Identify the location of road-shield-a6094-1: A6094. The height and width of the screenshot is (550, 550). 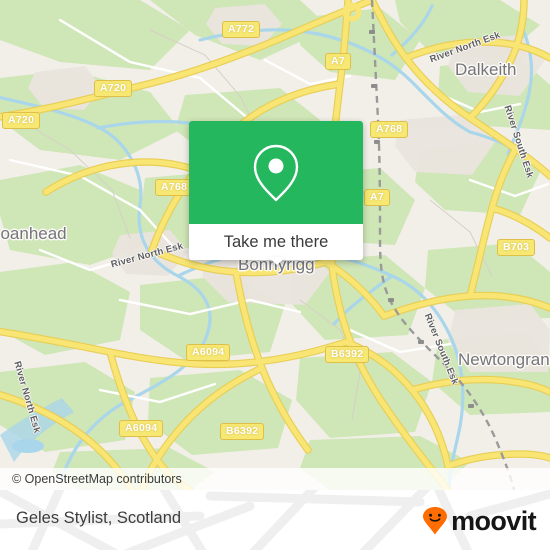
(208, 352).